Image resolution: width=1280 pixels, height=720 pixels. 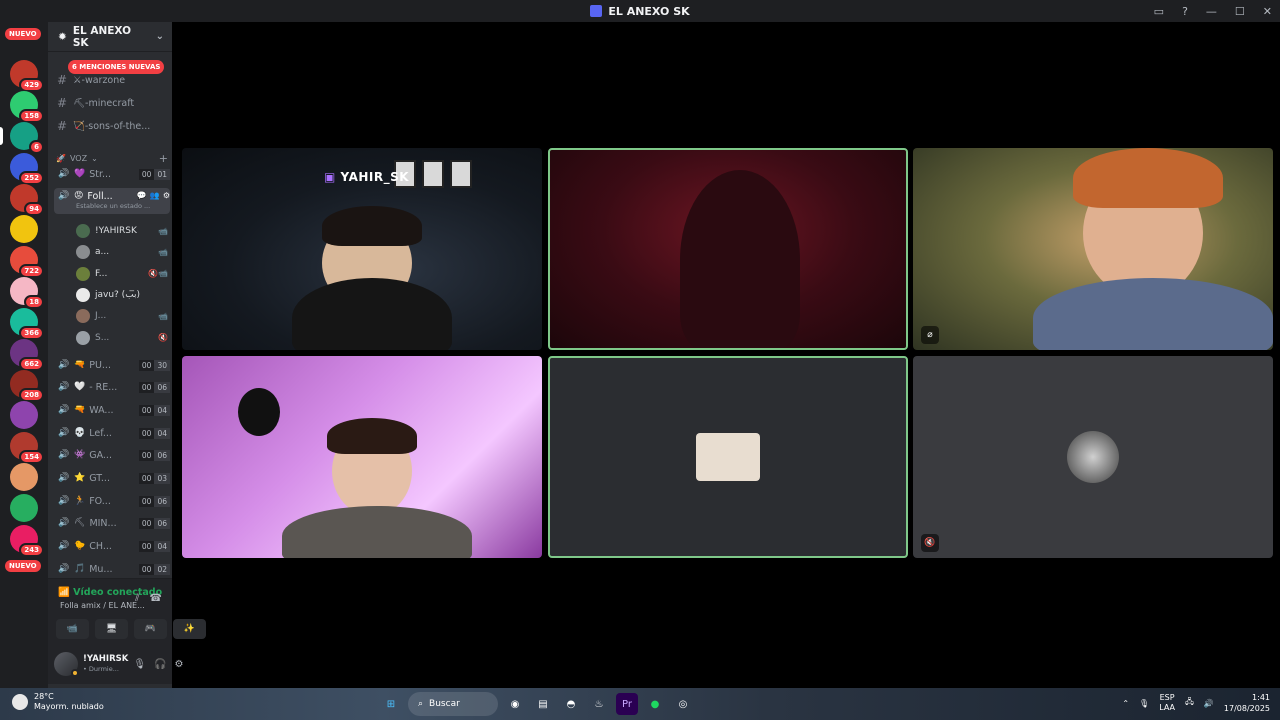 I want to click on text-channel: # ⛏-minecraft, so click(x=112, y=103).